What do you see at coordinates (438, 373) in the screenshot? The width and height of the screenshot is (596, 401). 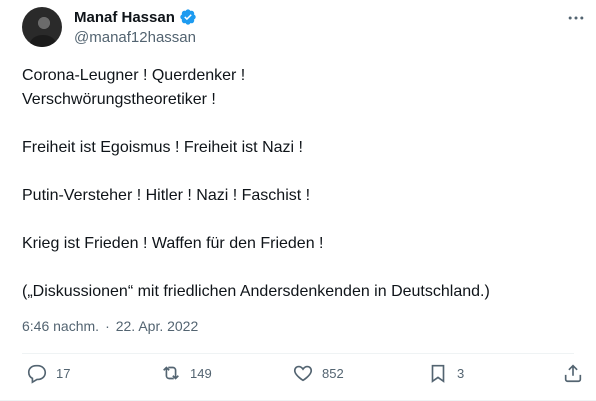 I see `bookmark-icon` at bounding box center [438, 373].